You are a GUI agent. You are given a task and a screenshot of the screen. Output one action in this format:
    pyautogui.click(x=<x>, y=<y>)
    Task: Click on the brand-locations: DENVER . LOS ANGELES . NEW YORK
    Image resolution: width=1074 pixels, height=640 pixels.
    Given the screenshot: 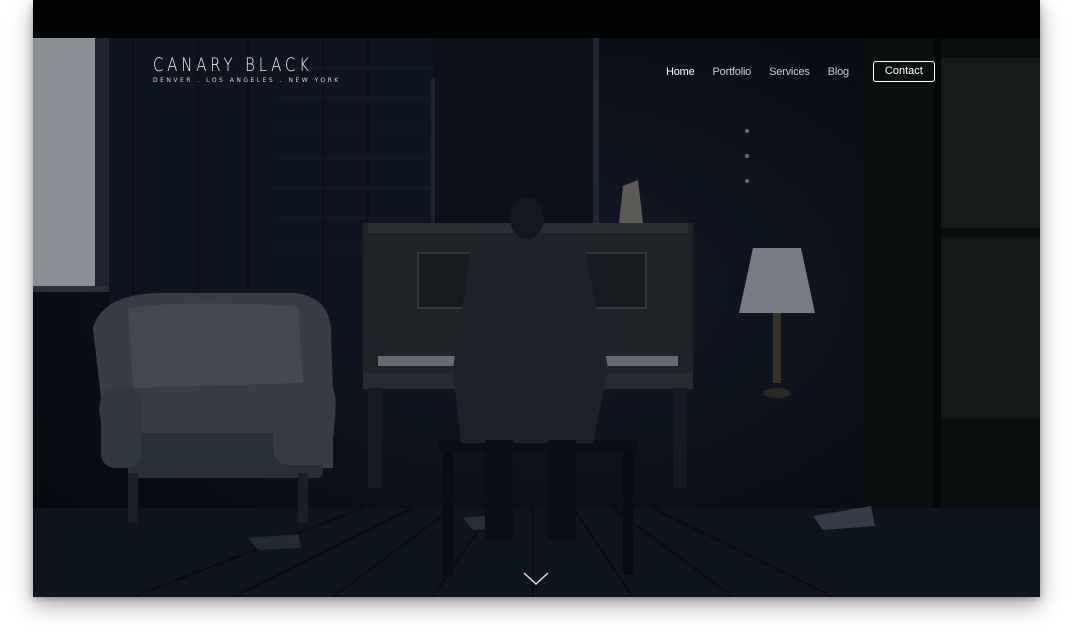 What is the action you would take?
    pyautogui.click(x=247, y=80)
    